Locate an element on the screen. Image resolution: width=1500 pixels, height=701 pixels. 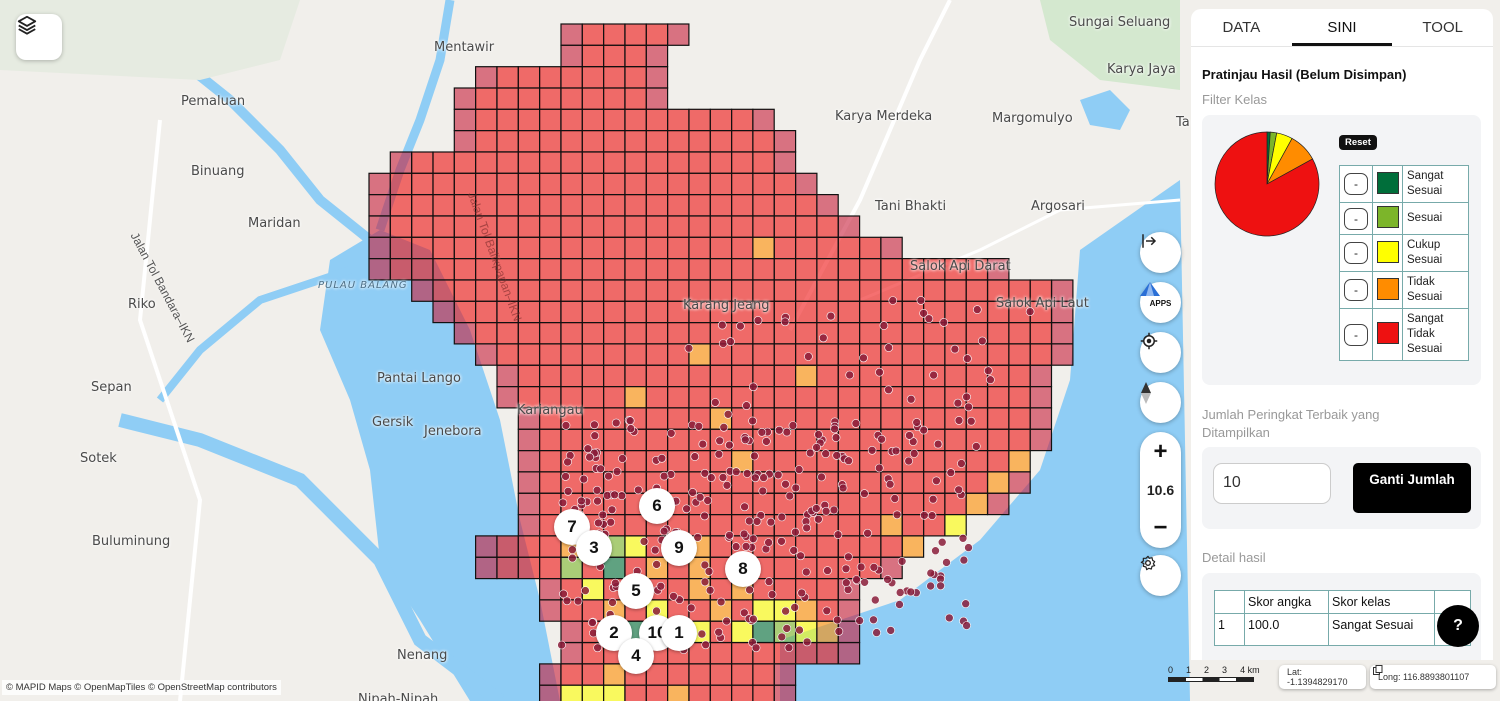
tab-data: DATA is located at coordinates (1241, 27).